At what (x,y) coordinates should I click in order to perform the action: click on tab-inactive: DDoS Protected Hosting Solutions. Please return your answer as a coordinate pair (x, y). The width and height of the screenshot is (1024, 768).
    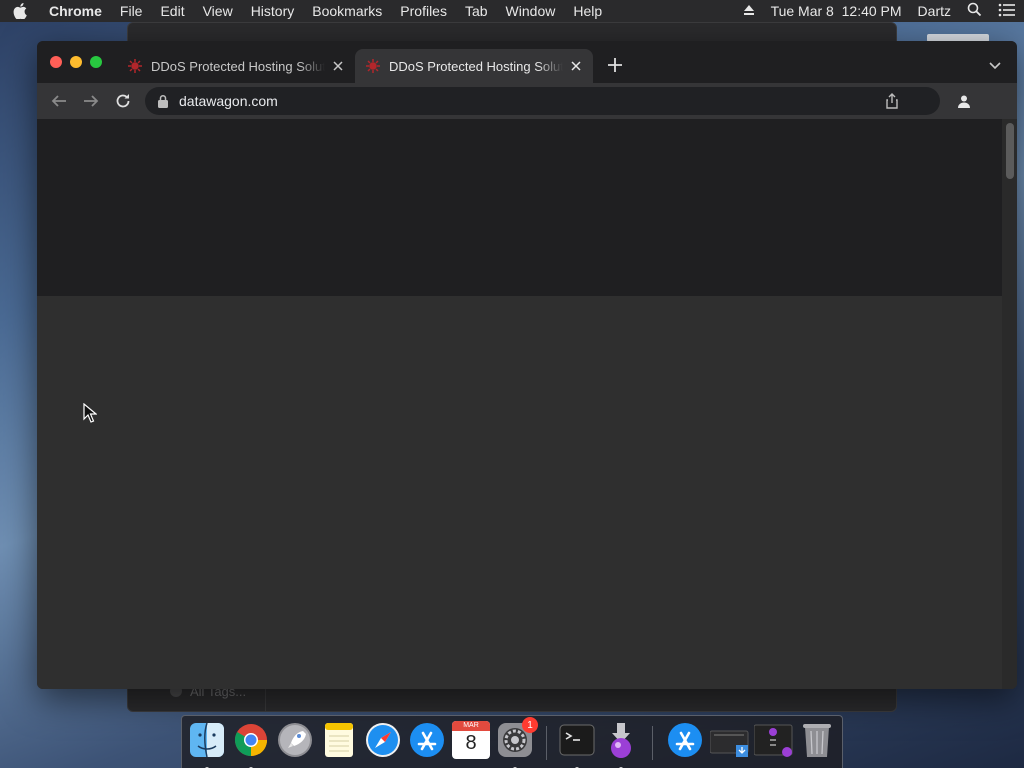
    Looking at the image, I should click on (234, 66).